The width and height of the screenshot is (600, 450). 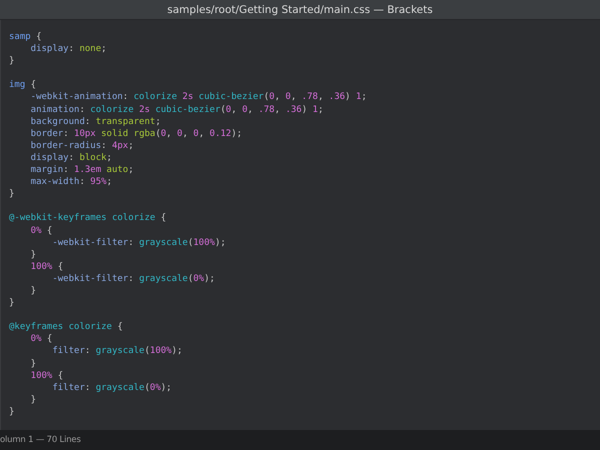 What do you see at coordinates (57, 122) in the screenshot?
I see `property-token: background` at bounding box center [57, 122].